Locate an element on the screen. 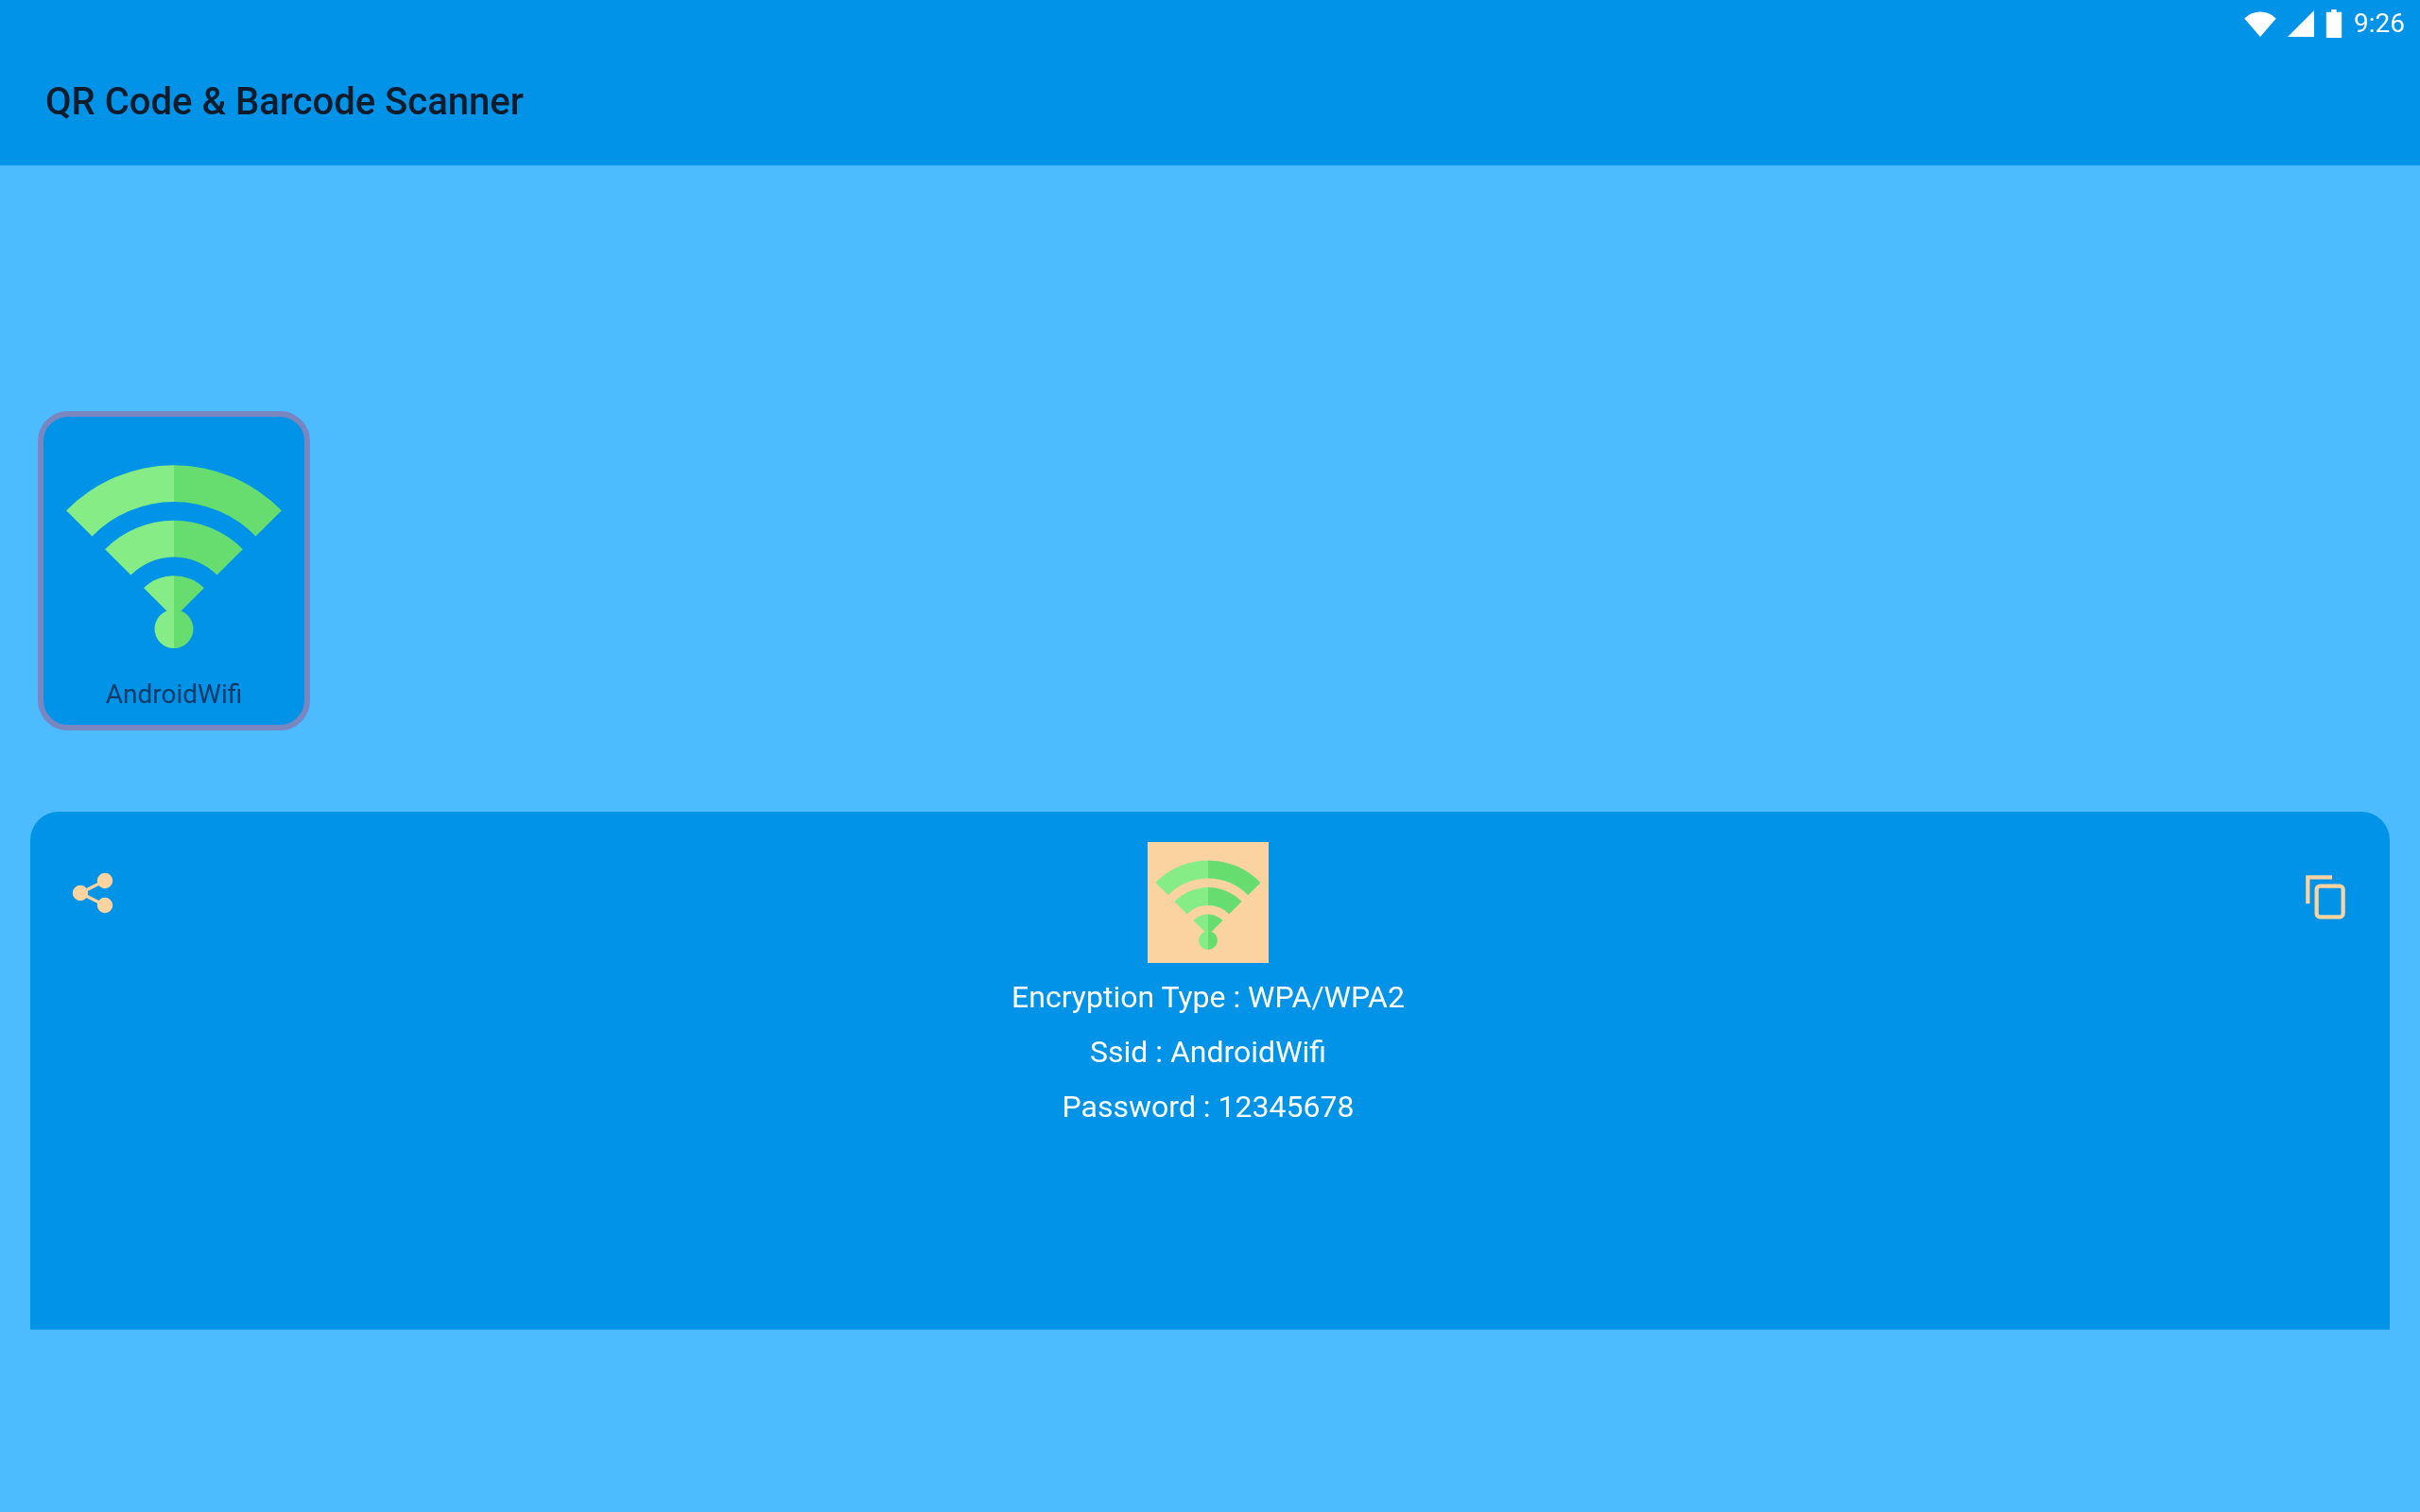 Image resolution: width=2420 pixels, height=1512 pixels. history-tile: AndroidWifi is located at coordinates (174, 570).